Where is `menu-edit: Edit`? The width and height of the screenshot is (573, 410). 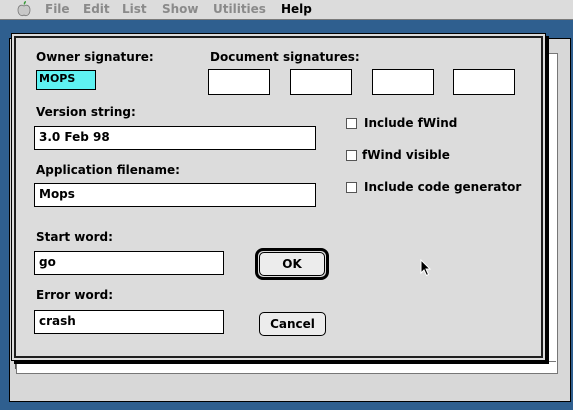
menu-edit: Edit is located at coordinates (96, 9).